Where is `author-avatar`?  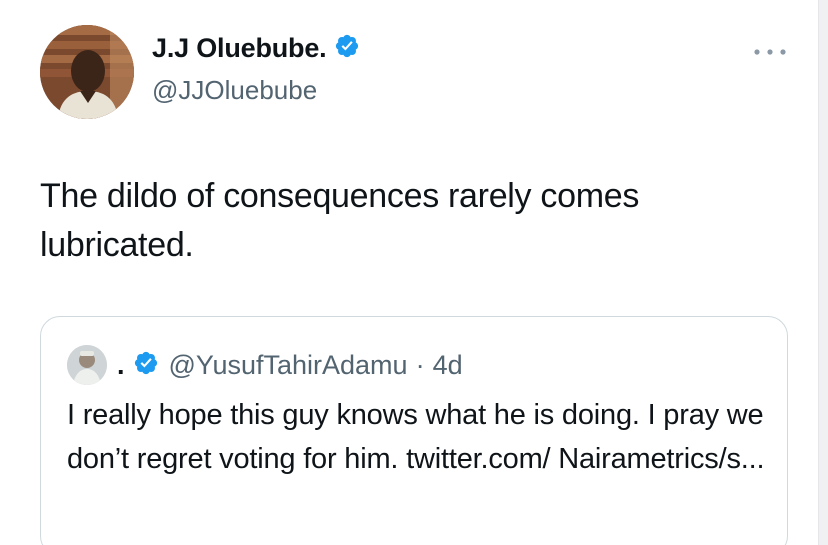
author-avatar is located at coordinates (87, 72).